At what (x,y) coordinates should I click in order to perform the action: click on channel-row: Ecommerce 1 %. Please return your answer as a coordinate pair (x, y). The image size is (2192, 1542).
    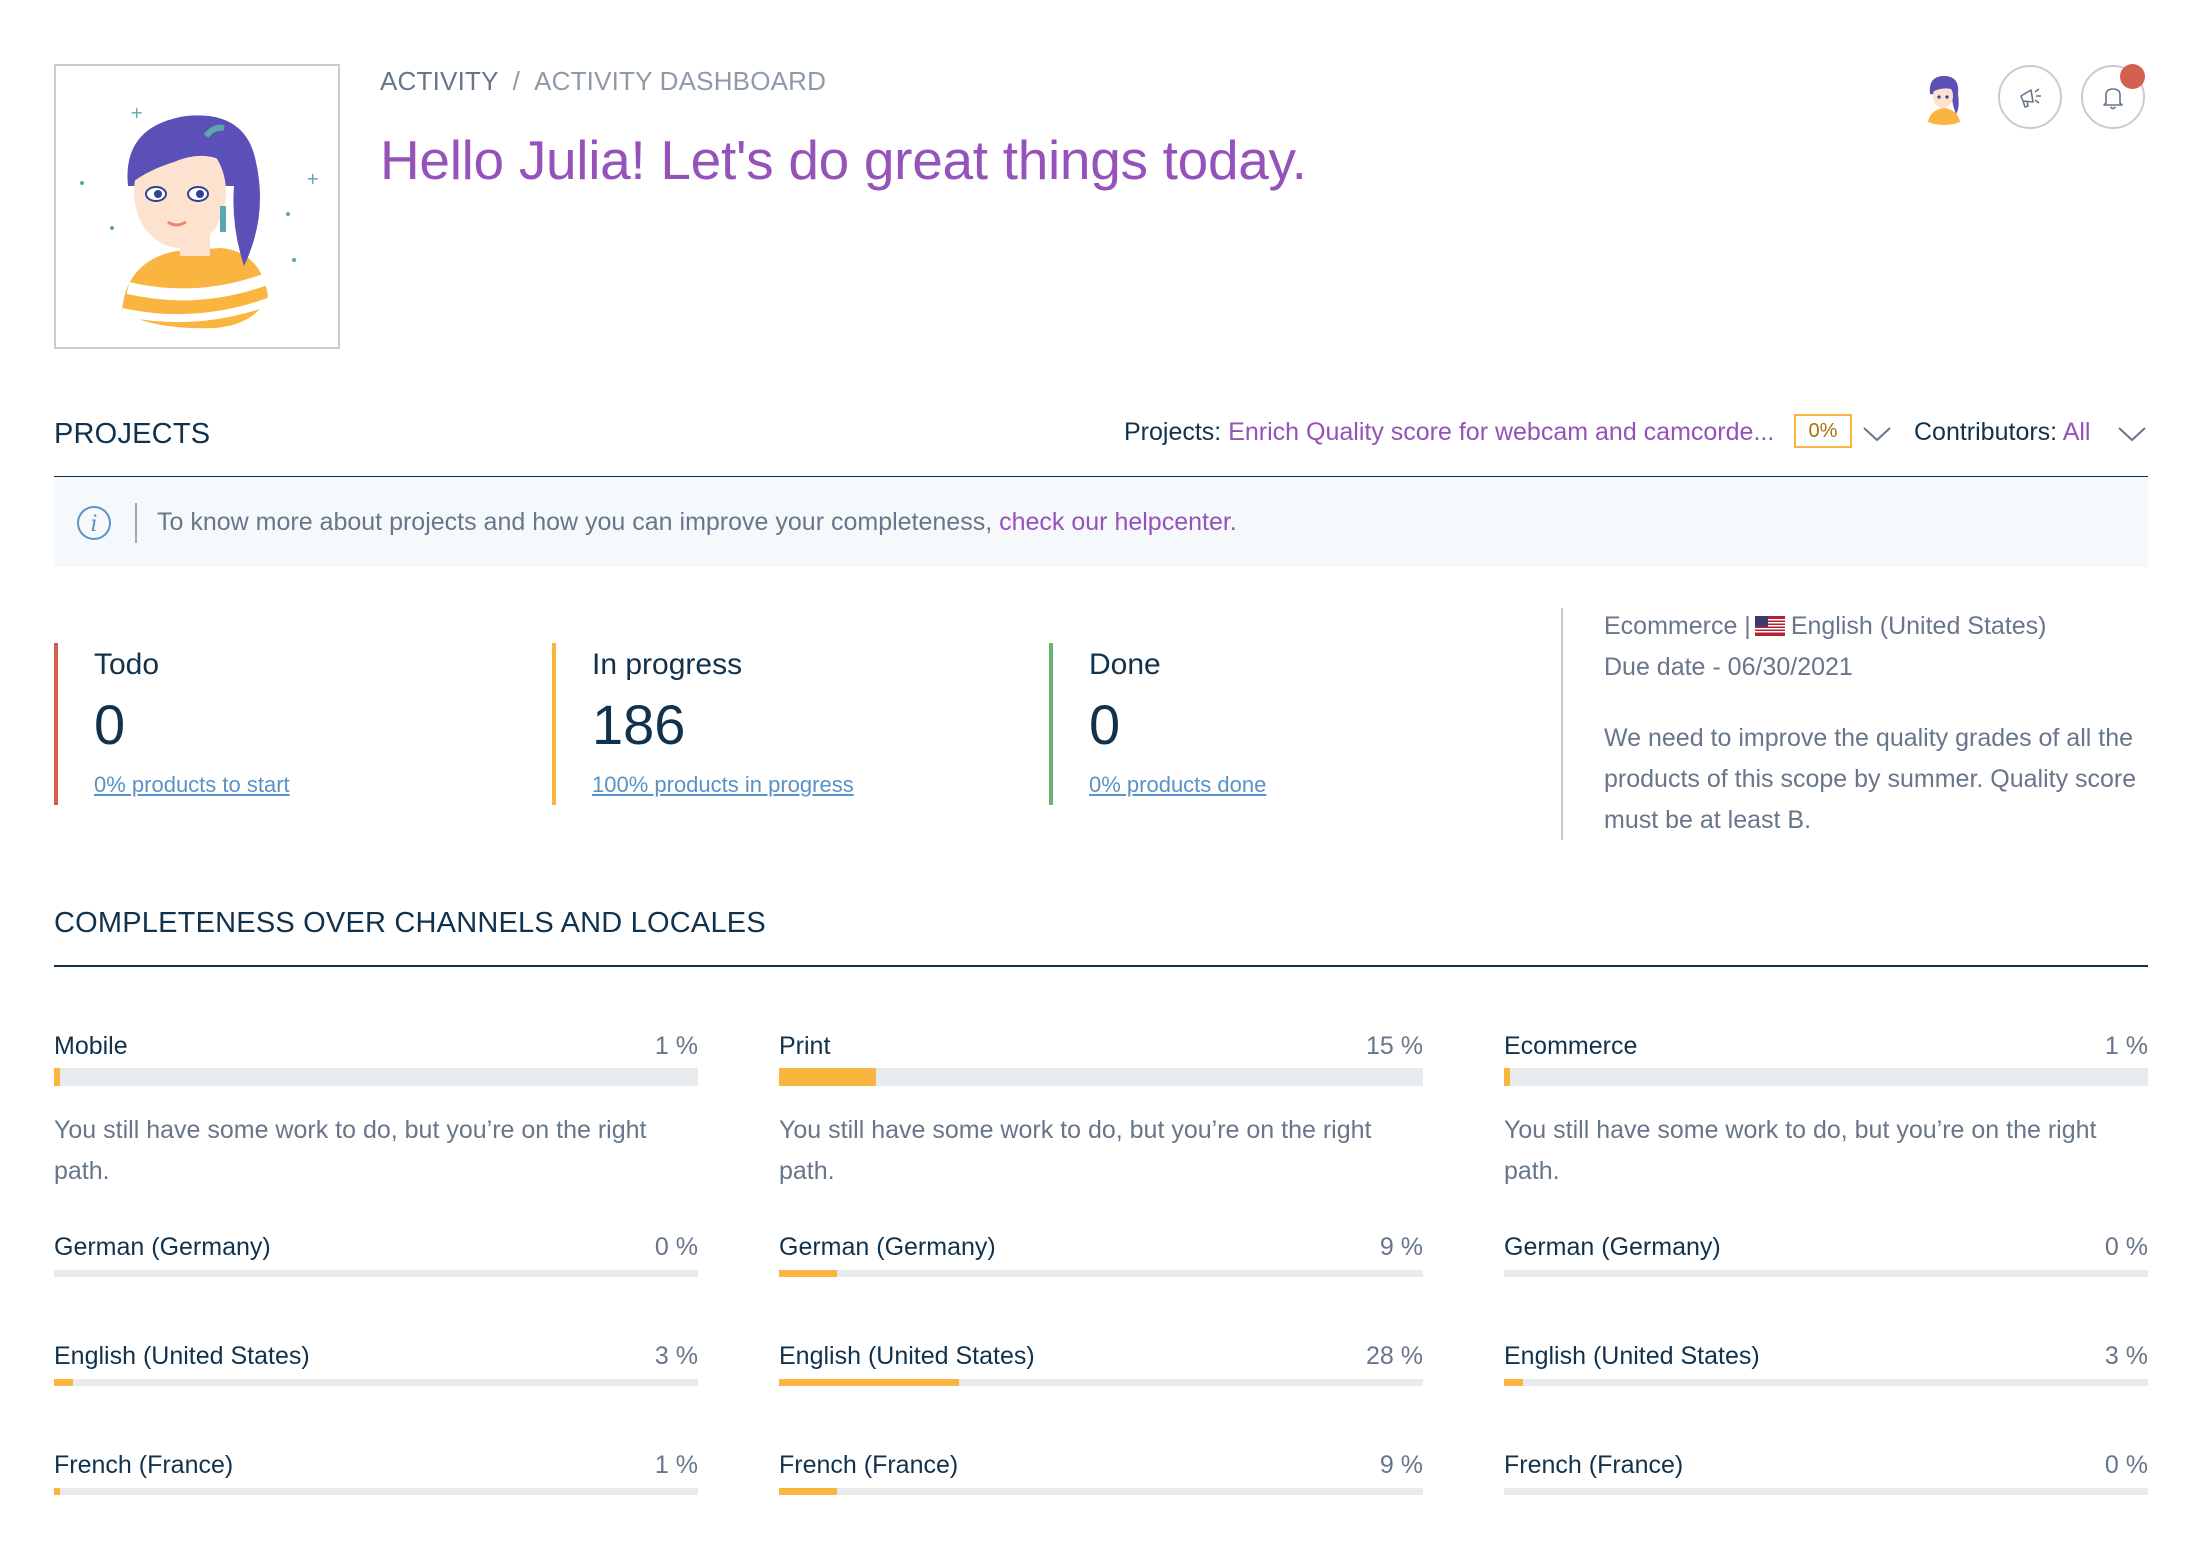
    Looking at the image, I should click on (1826, 1046).